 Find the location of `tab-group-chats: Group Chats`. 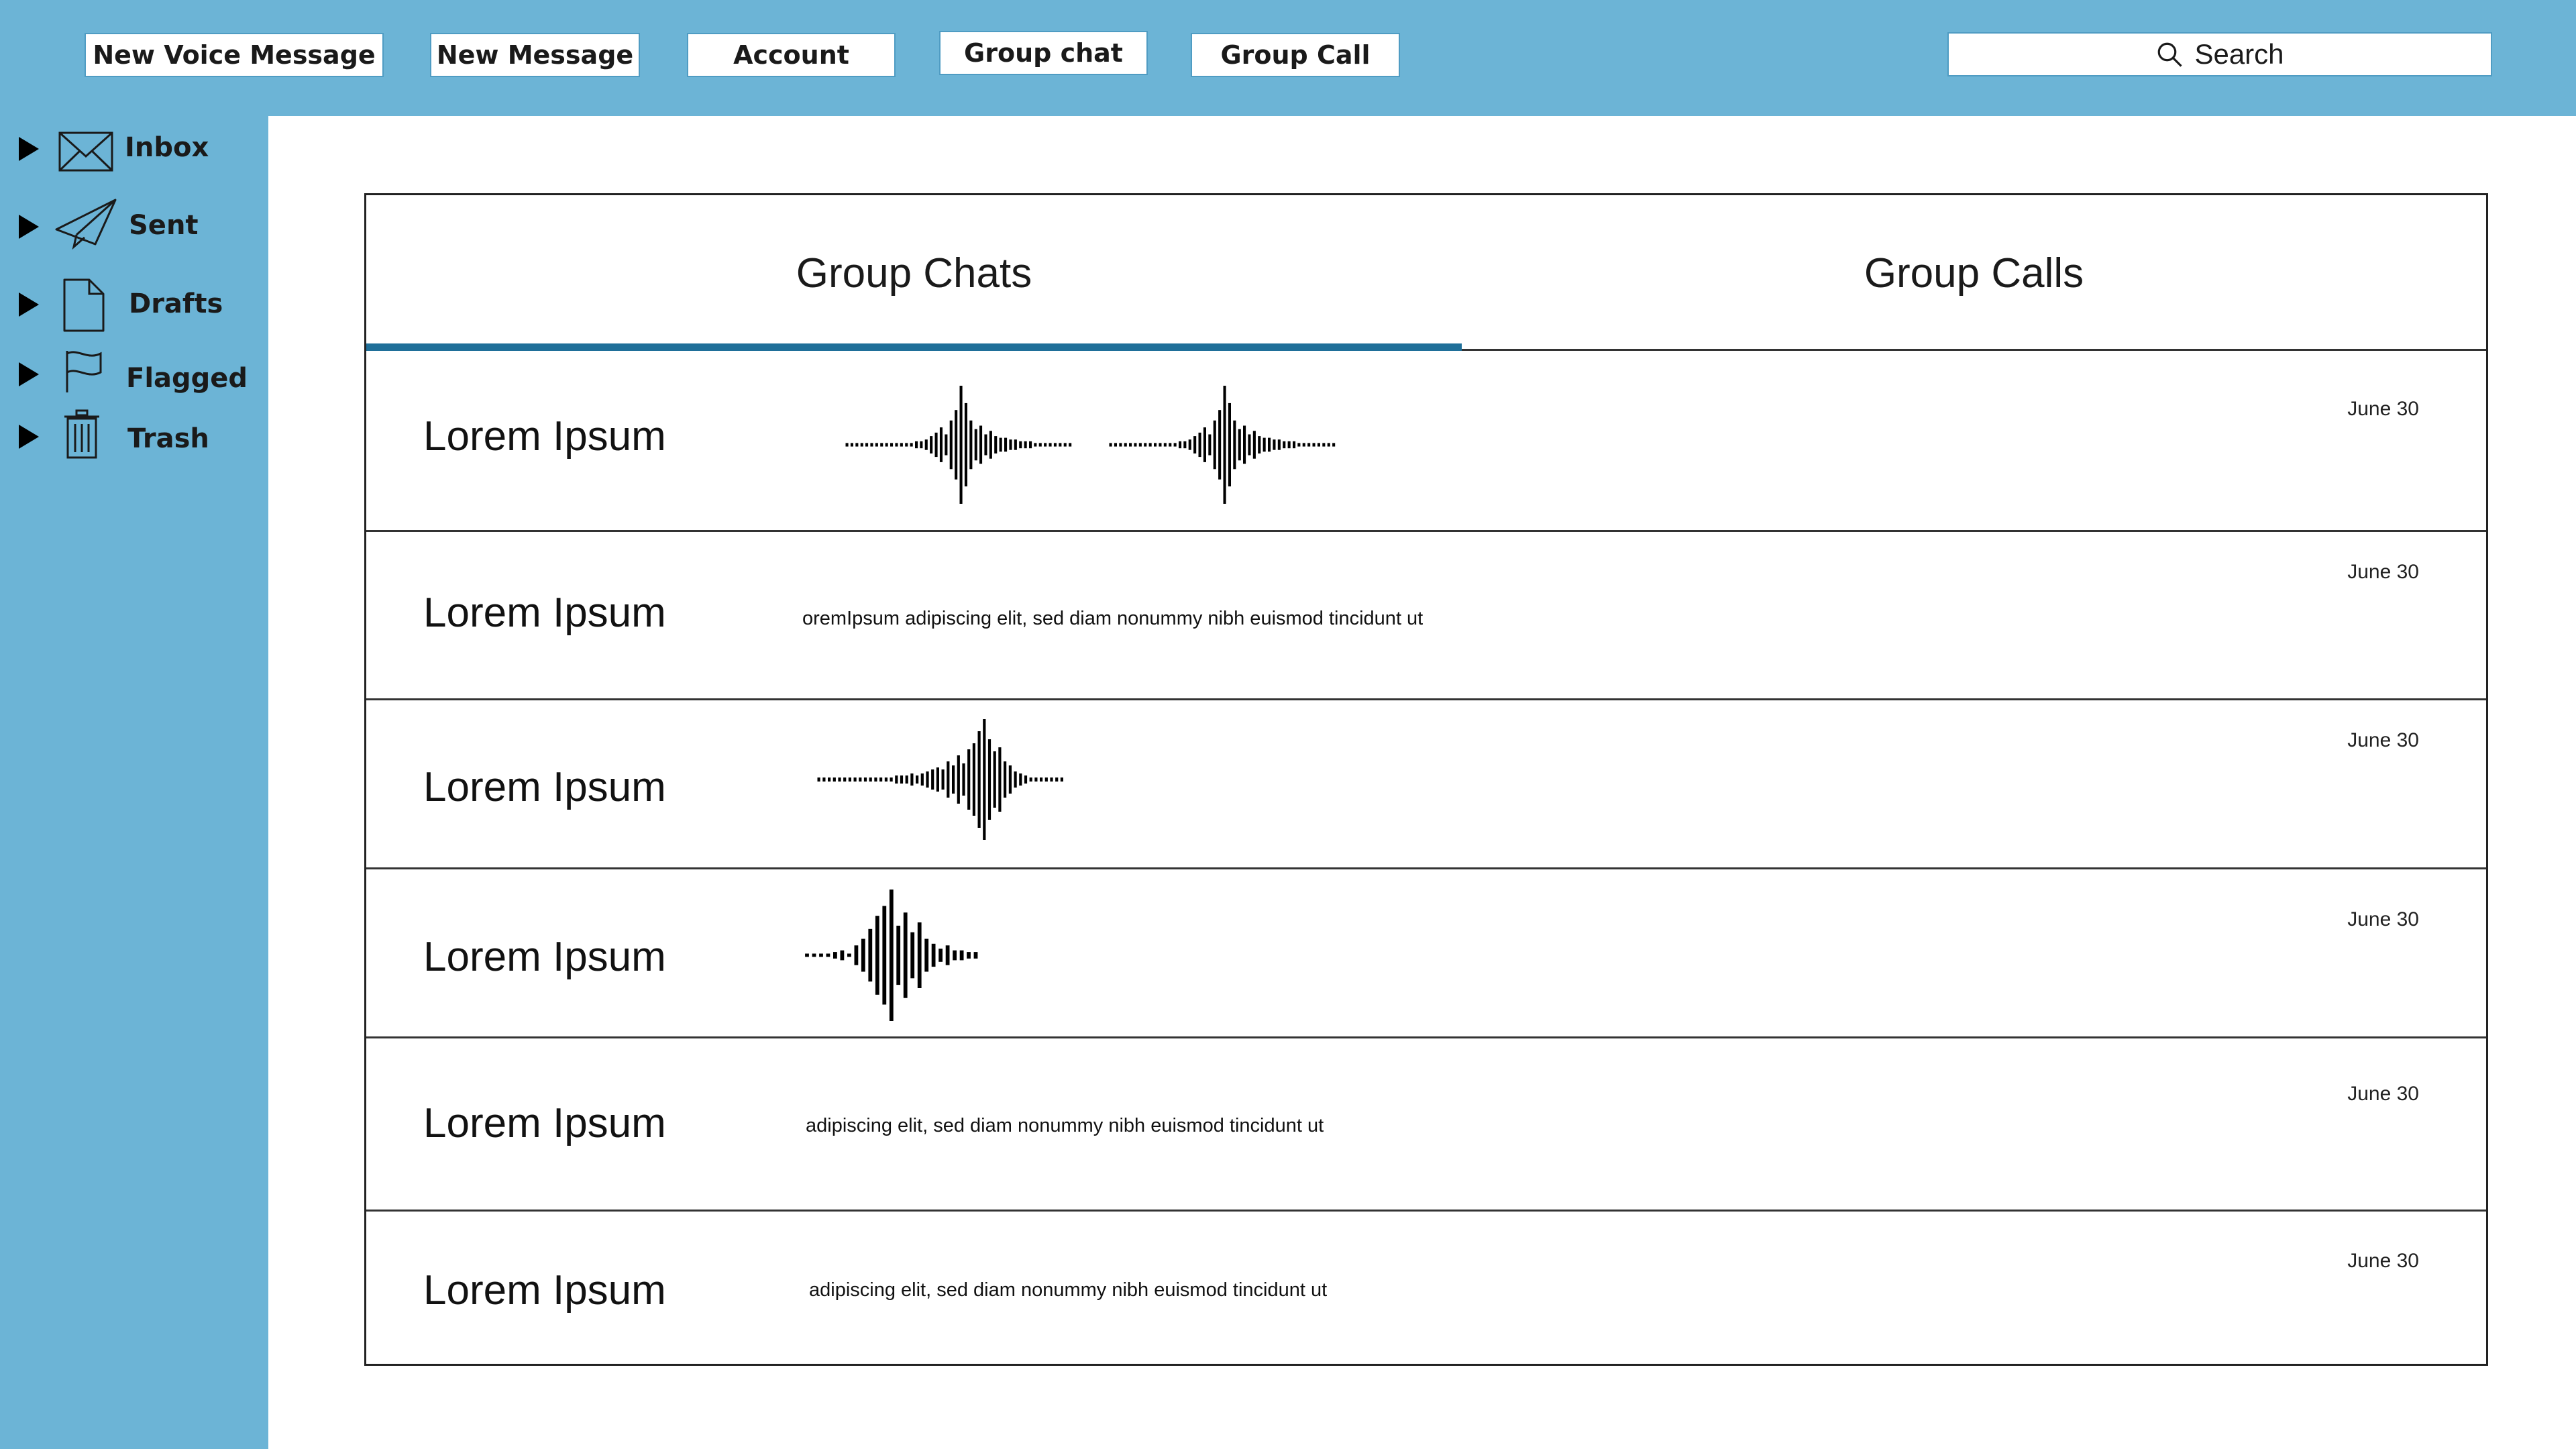

tab-group-chats: Group Chats is located at coordinates (914, 273).